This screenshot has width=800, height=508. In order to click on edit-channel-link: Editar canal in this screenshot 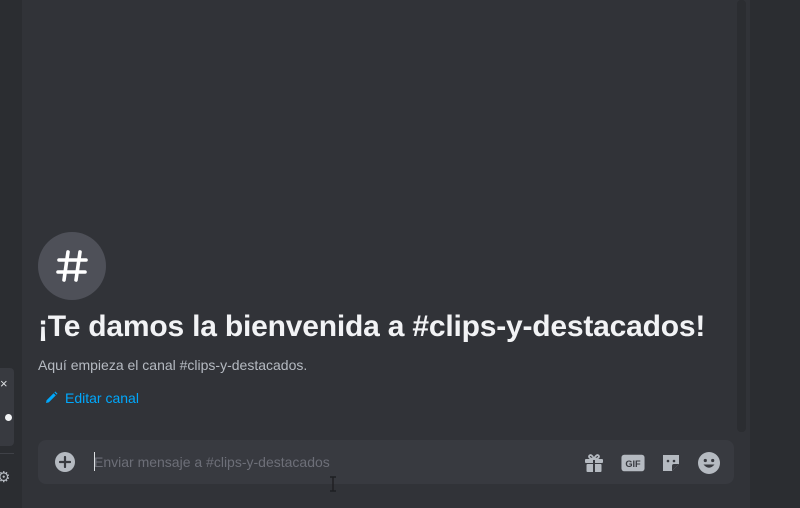, I will do `click(91, 398)`.